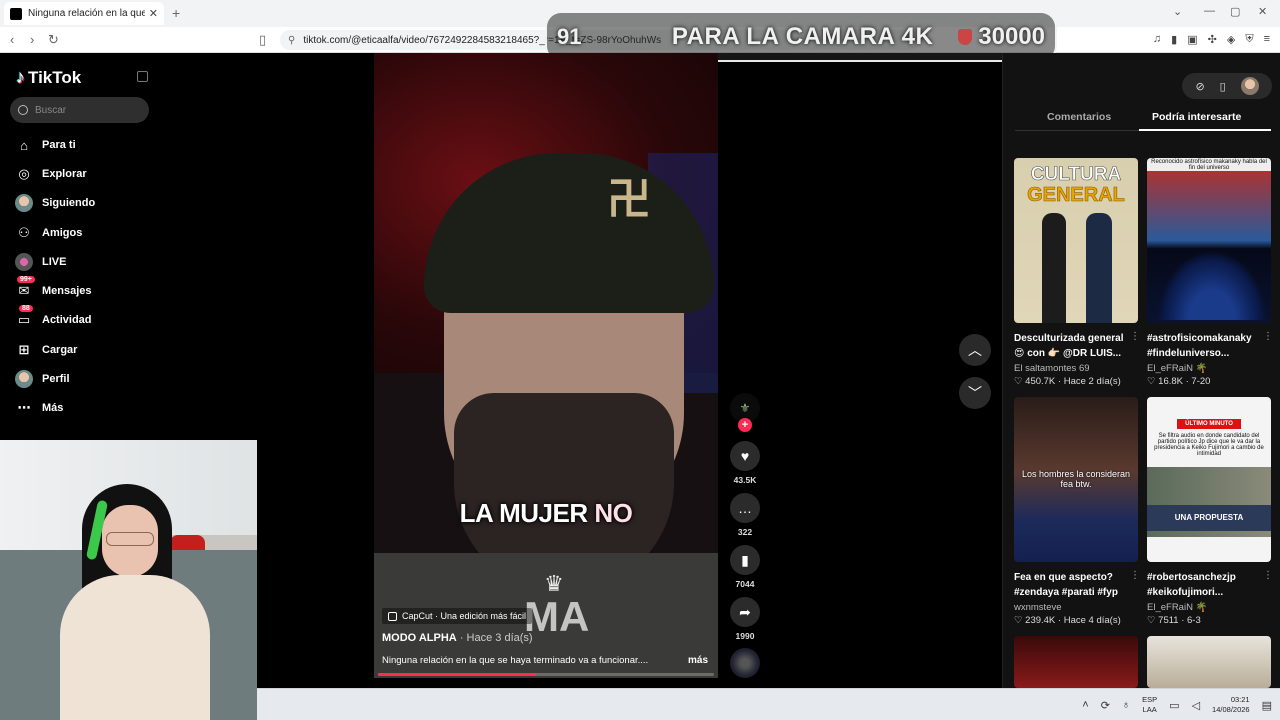 This screenshot has width=1280, height=720. What do you see at coordinates (1149, 705) in the screenshot?
I see `language-indicator: ESP LAA` at bounding box center [1149, 705].